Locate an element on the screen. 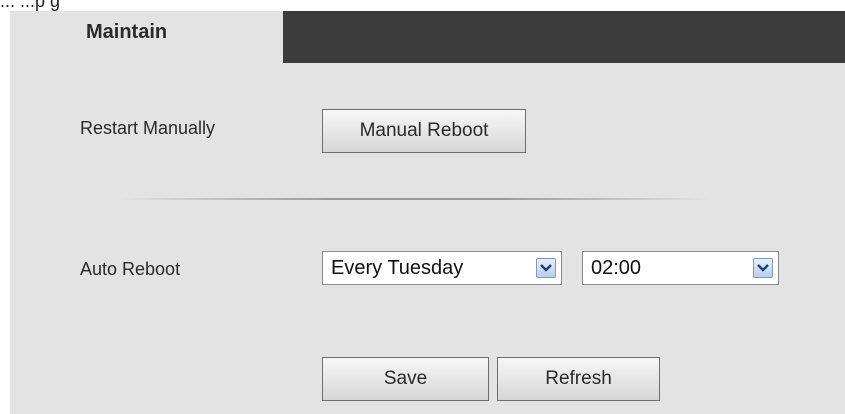 The image size is (845, 414). save-button: Save is located at coordinates (405, 379).